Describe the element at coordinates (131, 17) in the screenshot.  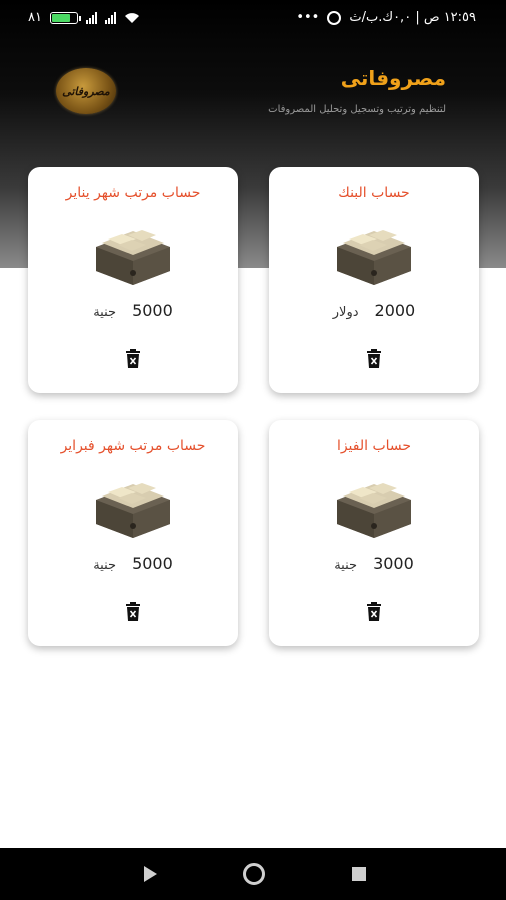
I see `wifi-icon` at that location.